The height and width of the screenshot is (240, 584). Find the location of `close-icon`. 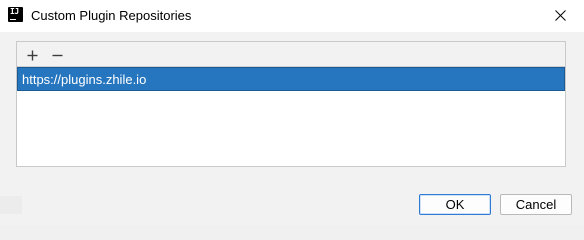

close-icon is located at coordinates (560, 15).